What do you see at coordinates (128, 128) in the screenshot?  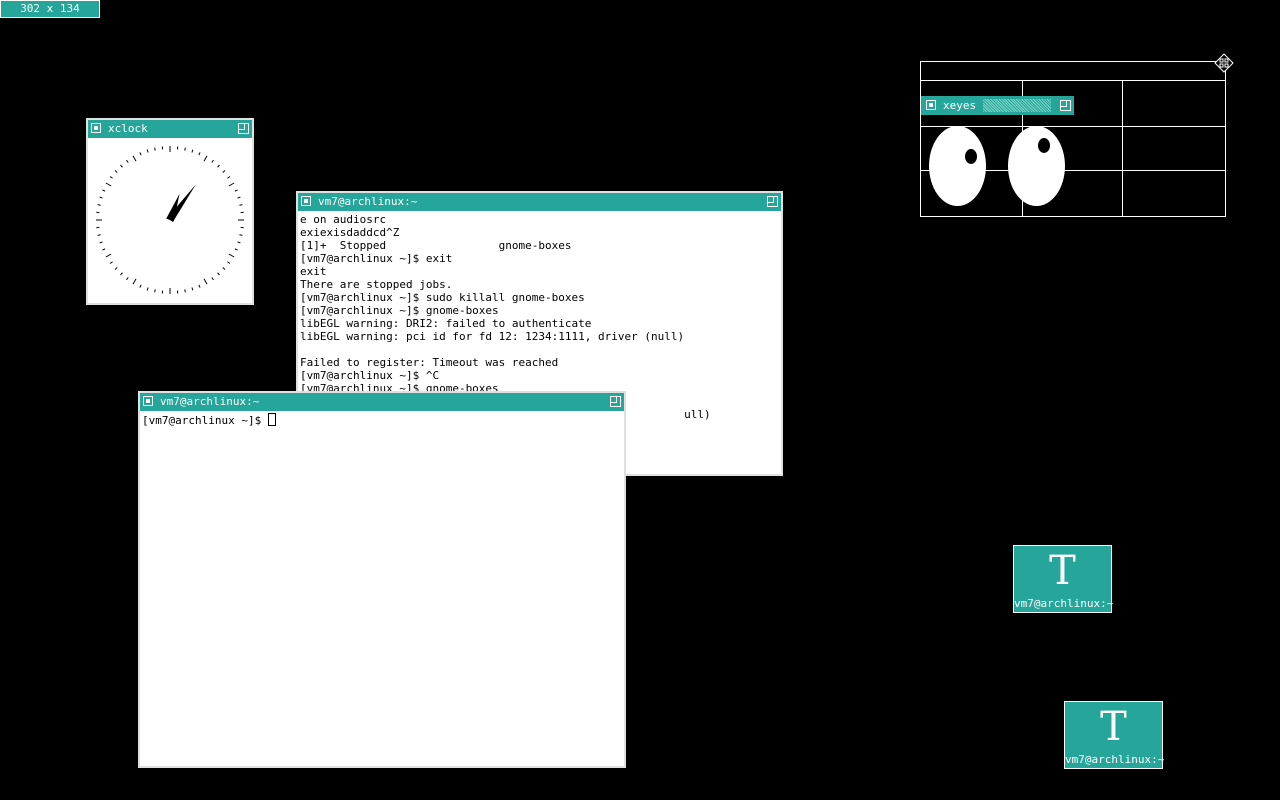 I see `window-title: xclock` at bounding box center [128, 128].